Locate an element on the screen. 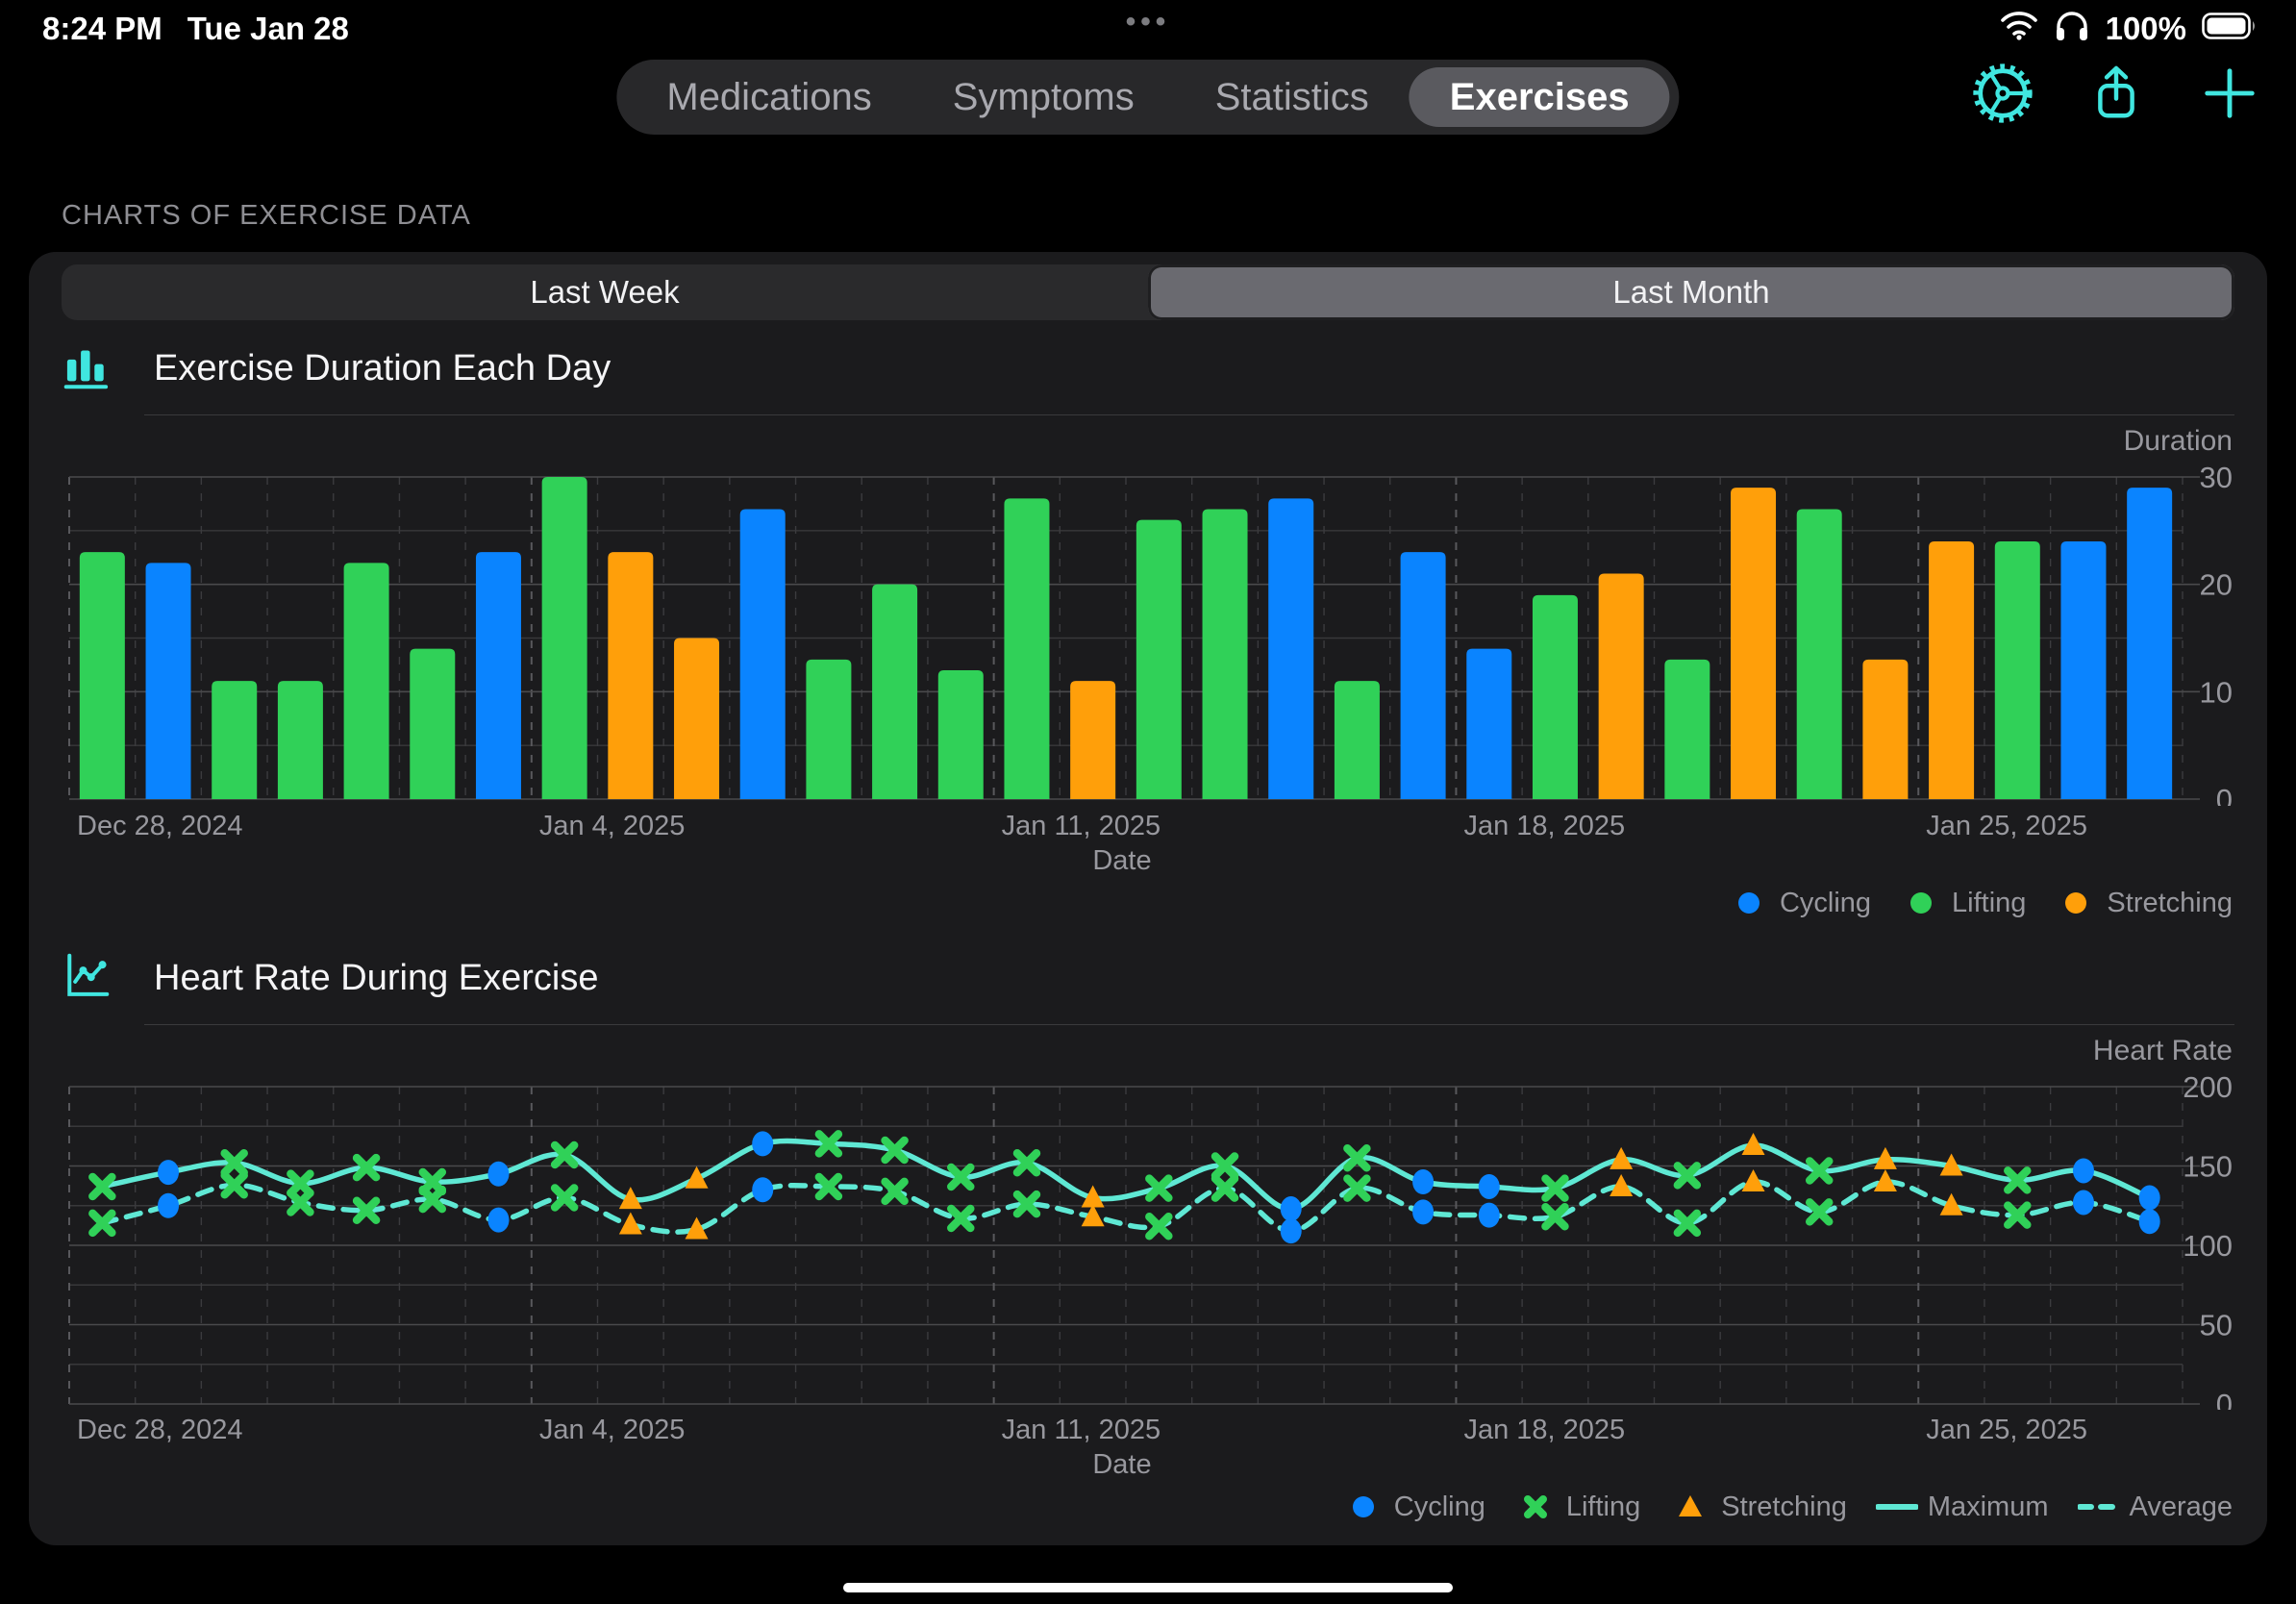 The width and height of the screenshot is (2296, 1604). line-chart-legend: Cycling Lifting Stretching Maximum Average is located at coordinates (1147, 1507).